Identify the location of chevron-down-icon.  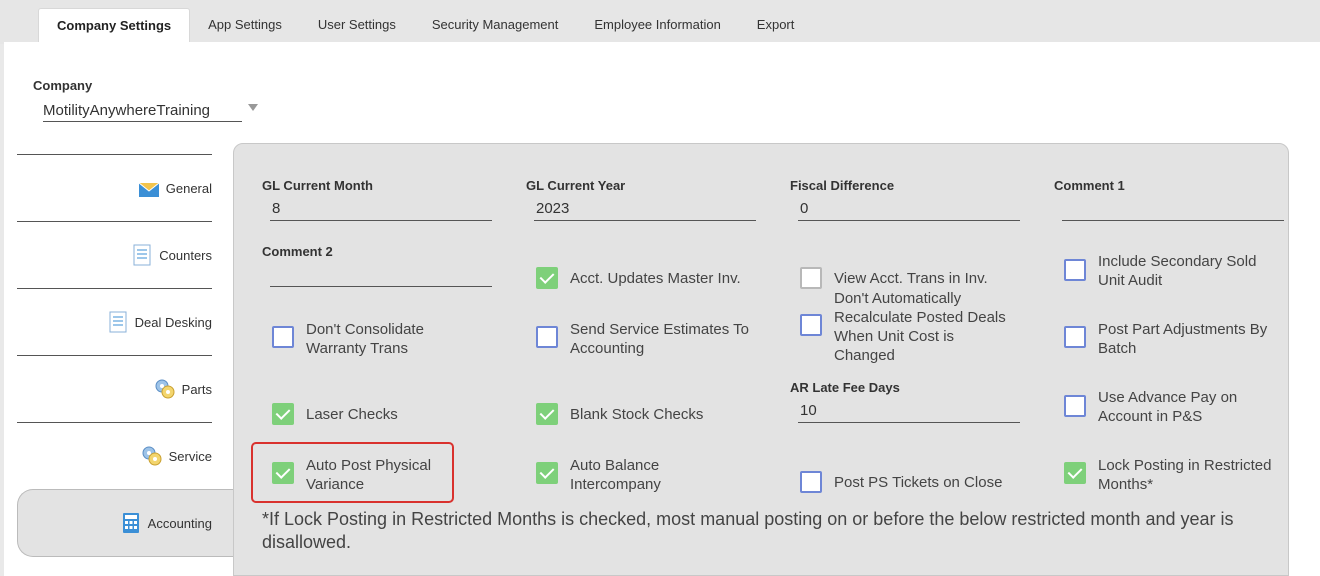
(253, 107).